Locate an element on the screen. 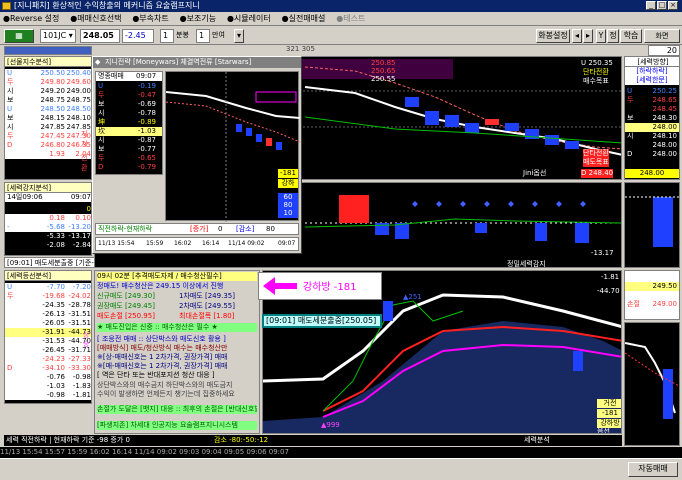 Image resolution: width=682 pixels, height=480 pixels. popup-tick-3: 16:14 is located at coordinates (211, 243).